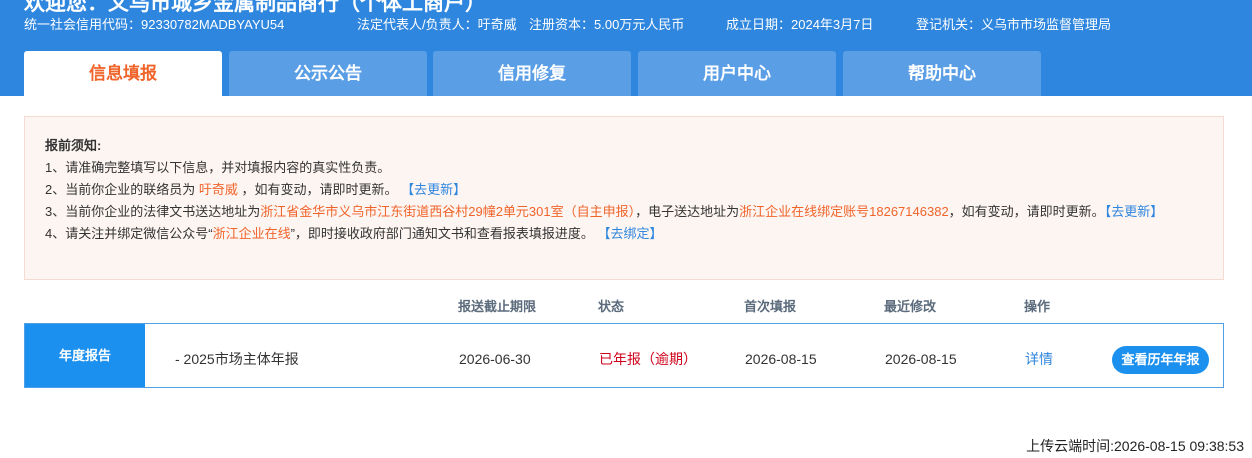  What do you see at coordinates (1039, 355) in the screenshot?
I see `detail-link: 详情` at bounding box center [1039, 355].